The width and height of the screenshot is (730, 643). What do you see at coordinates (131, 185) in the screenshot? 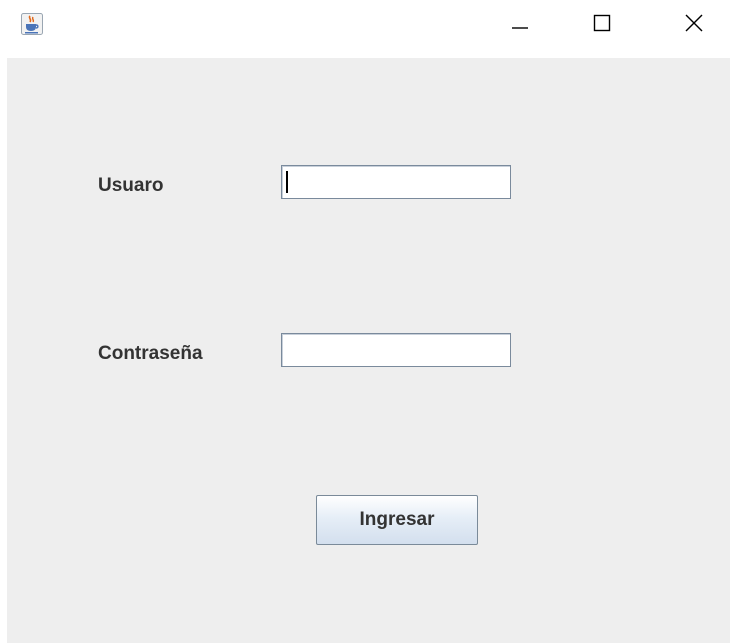
I see `user-label: Usuaro` at bounding box center [131, 185].